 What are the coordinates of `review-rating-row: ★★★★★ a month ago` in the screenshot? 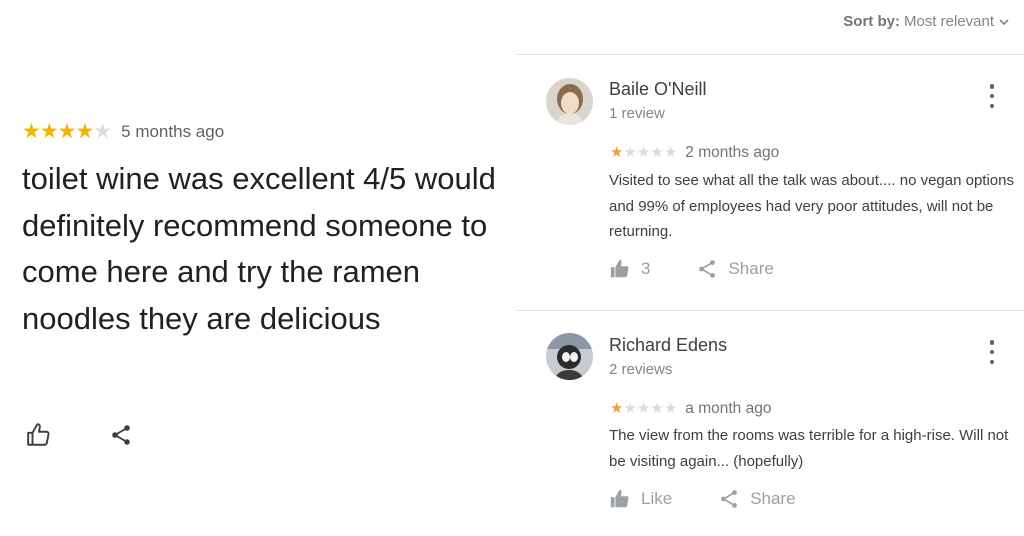 It's located at (690, 409).